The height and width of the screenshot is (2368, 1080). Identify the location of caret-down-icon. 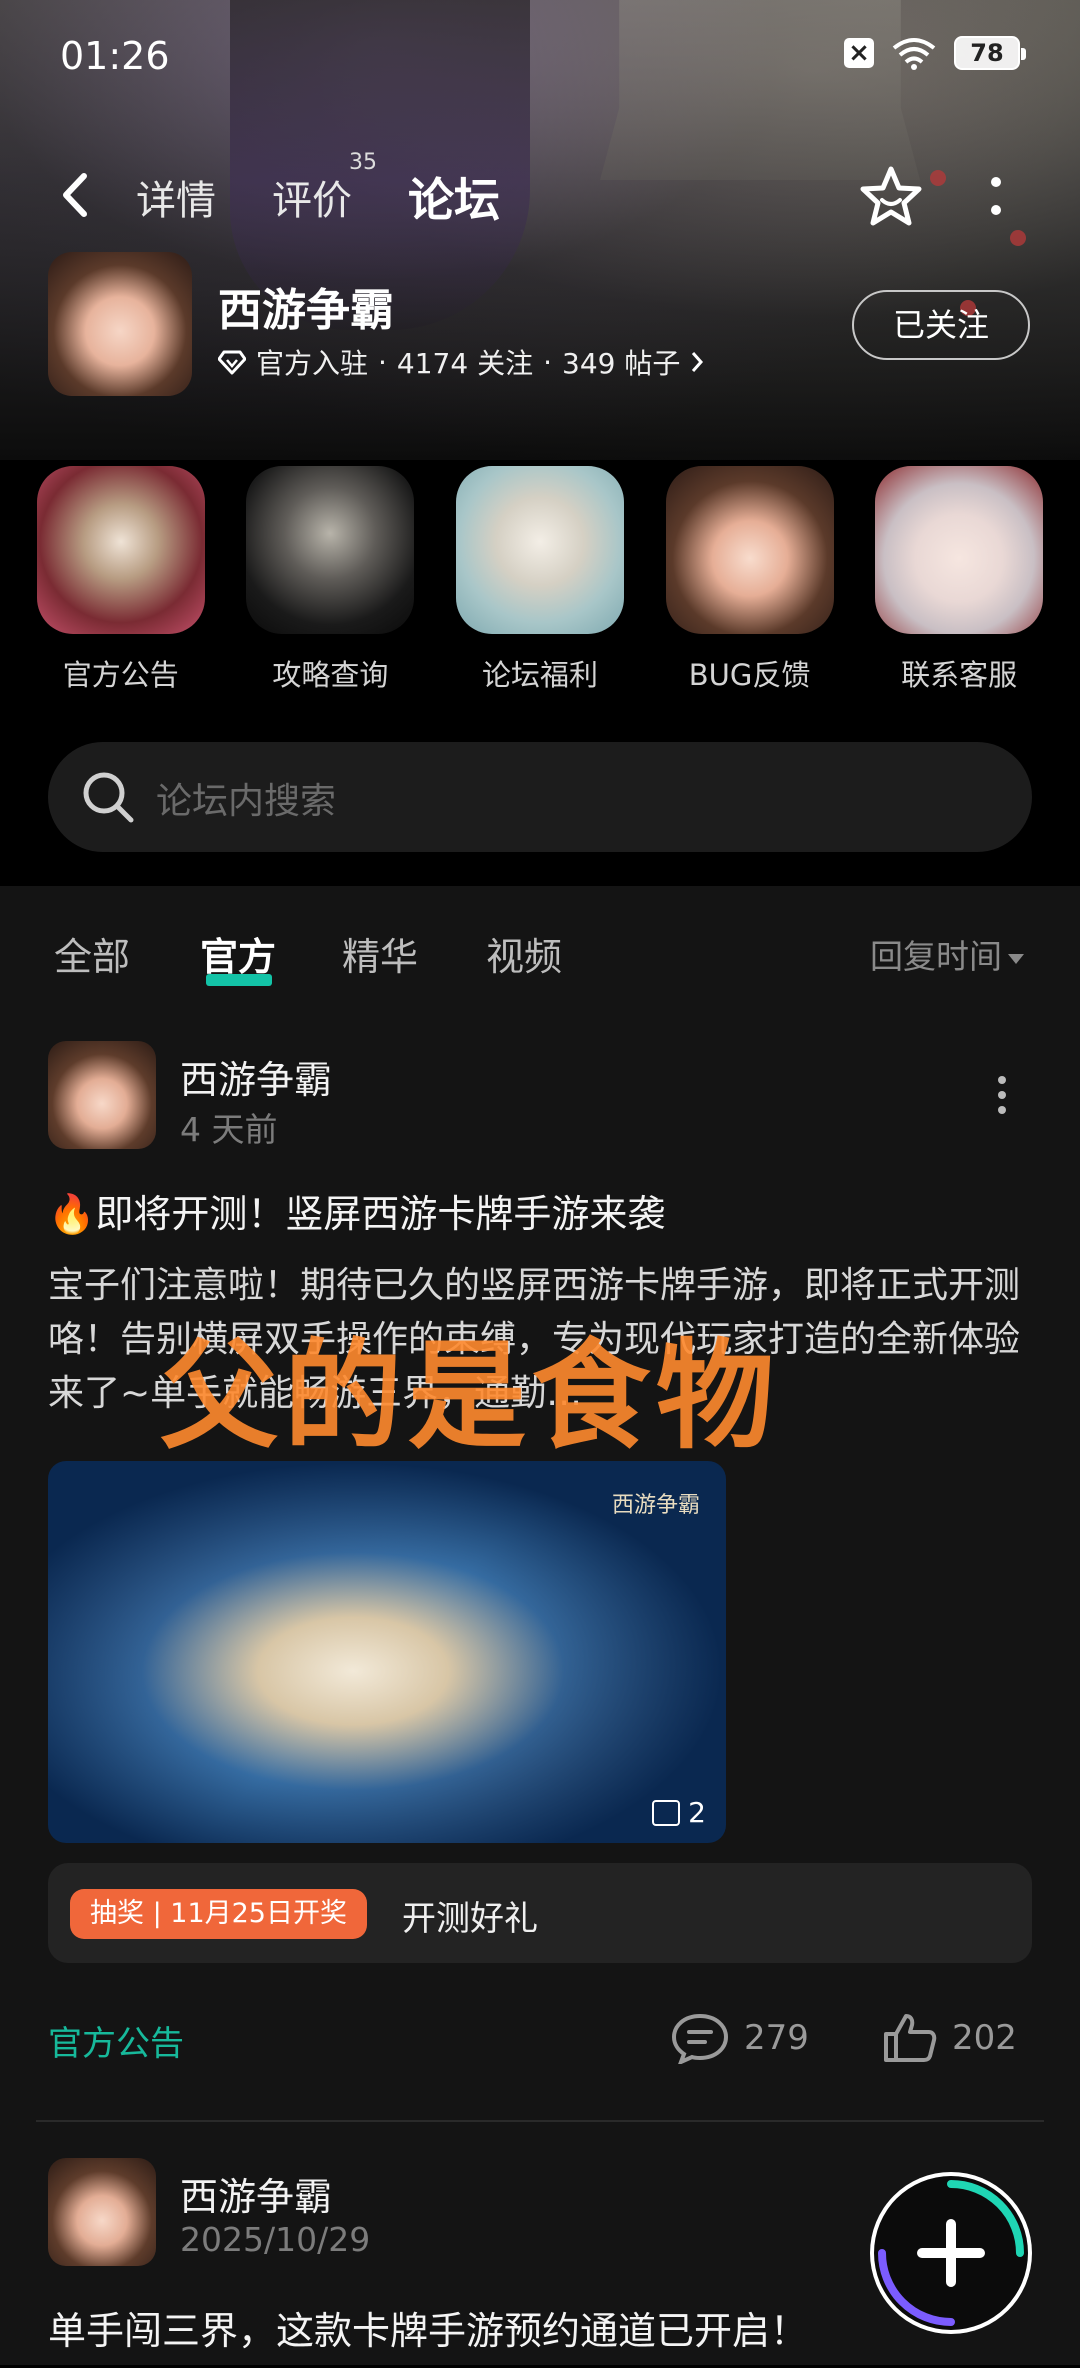
(1016, 958).